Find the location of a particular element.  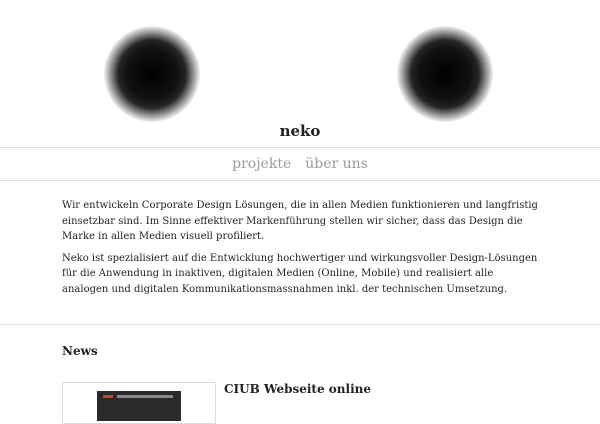

nav-item-projekte: projekte is located at coordinates (261, 164).